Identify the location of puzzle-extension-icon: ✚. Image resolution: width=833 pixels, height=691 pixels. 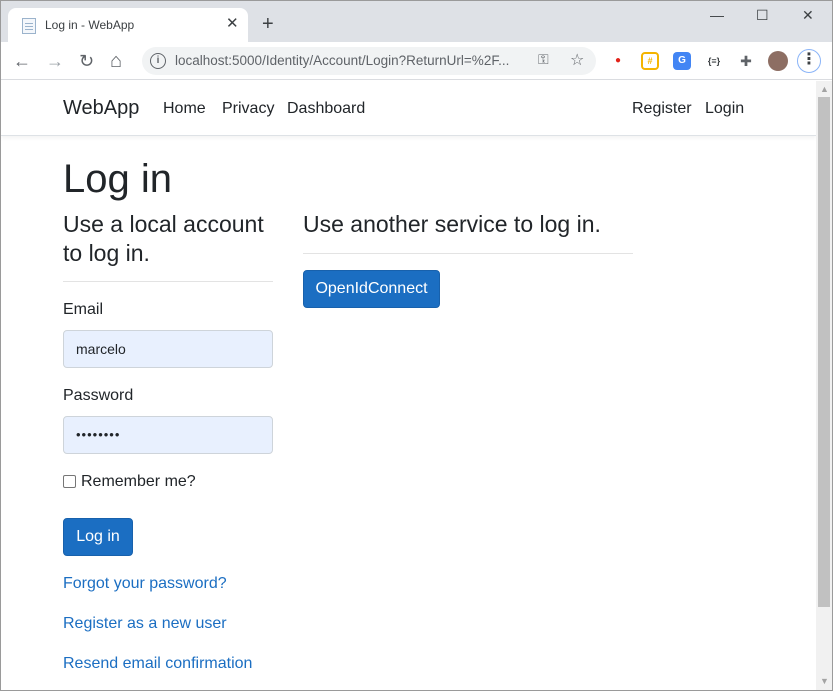
(746, 61).